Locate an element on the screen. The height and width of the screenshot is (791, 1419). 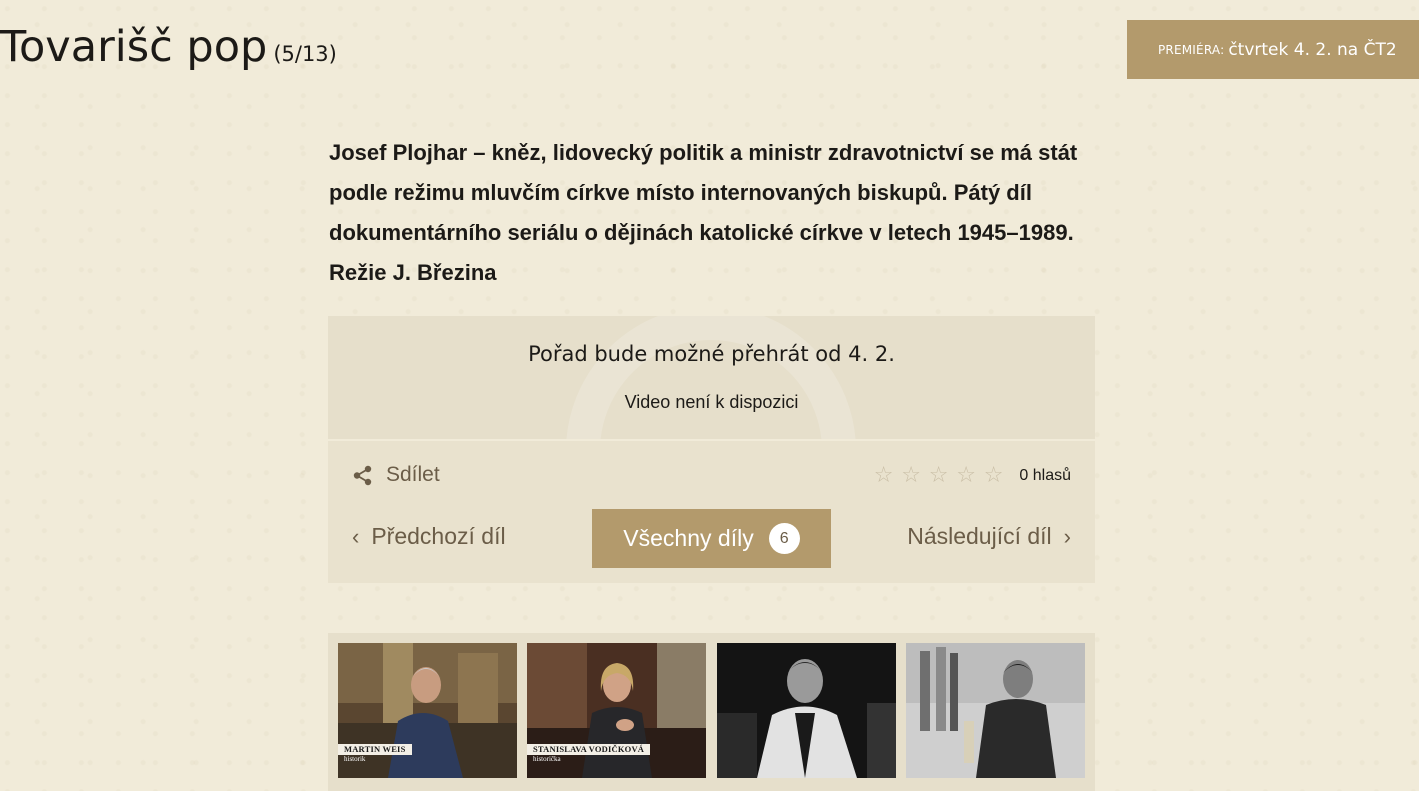
caption-role: historik is located at coordinates (355, 759).